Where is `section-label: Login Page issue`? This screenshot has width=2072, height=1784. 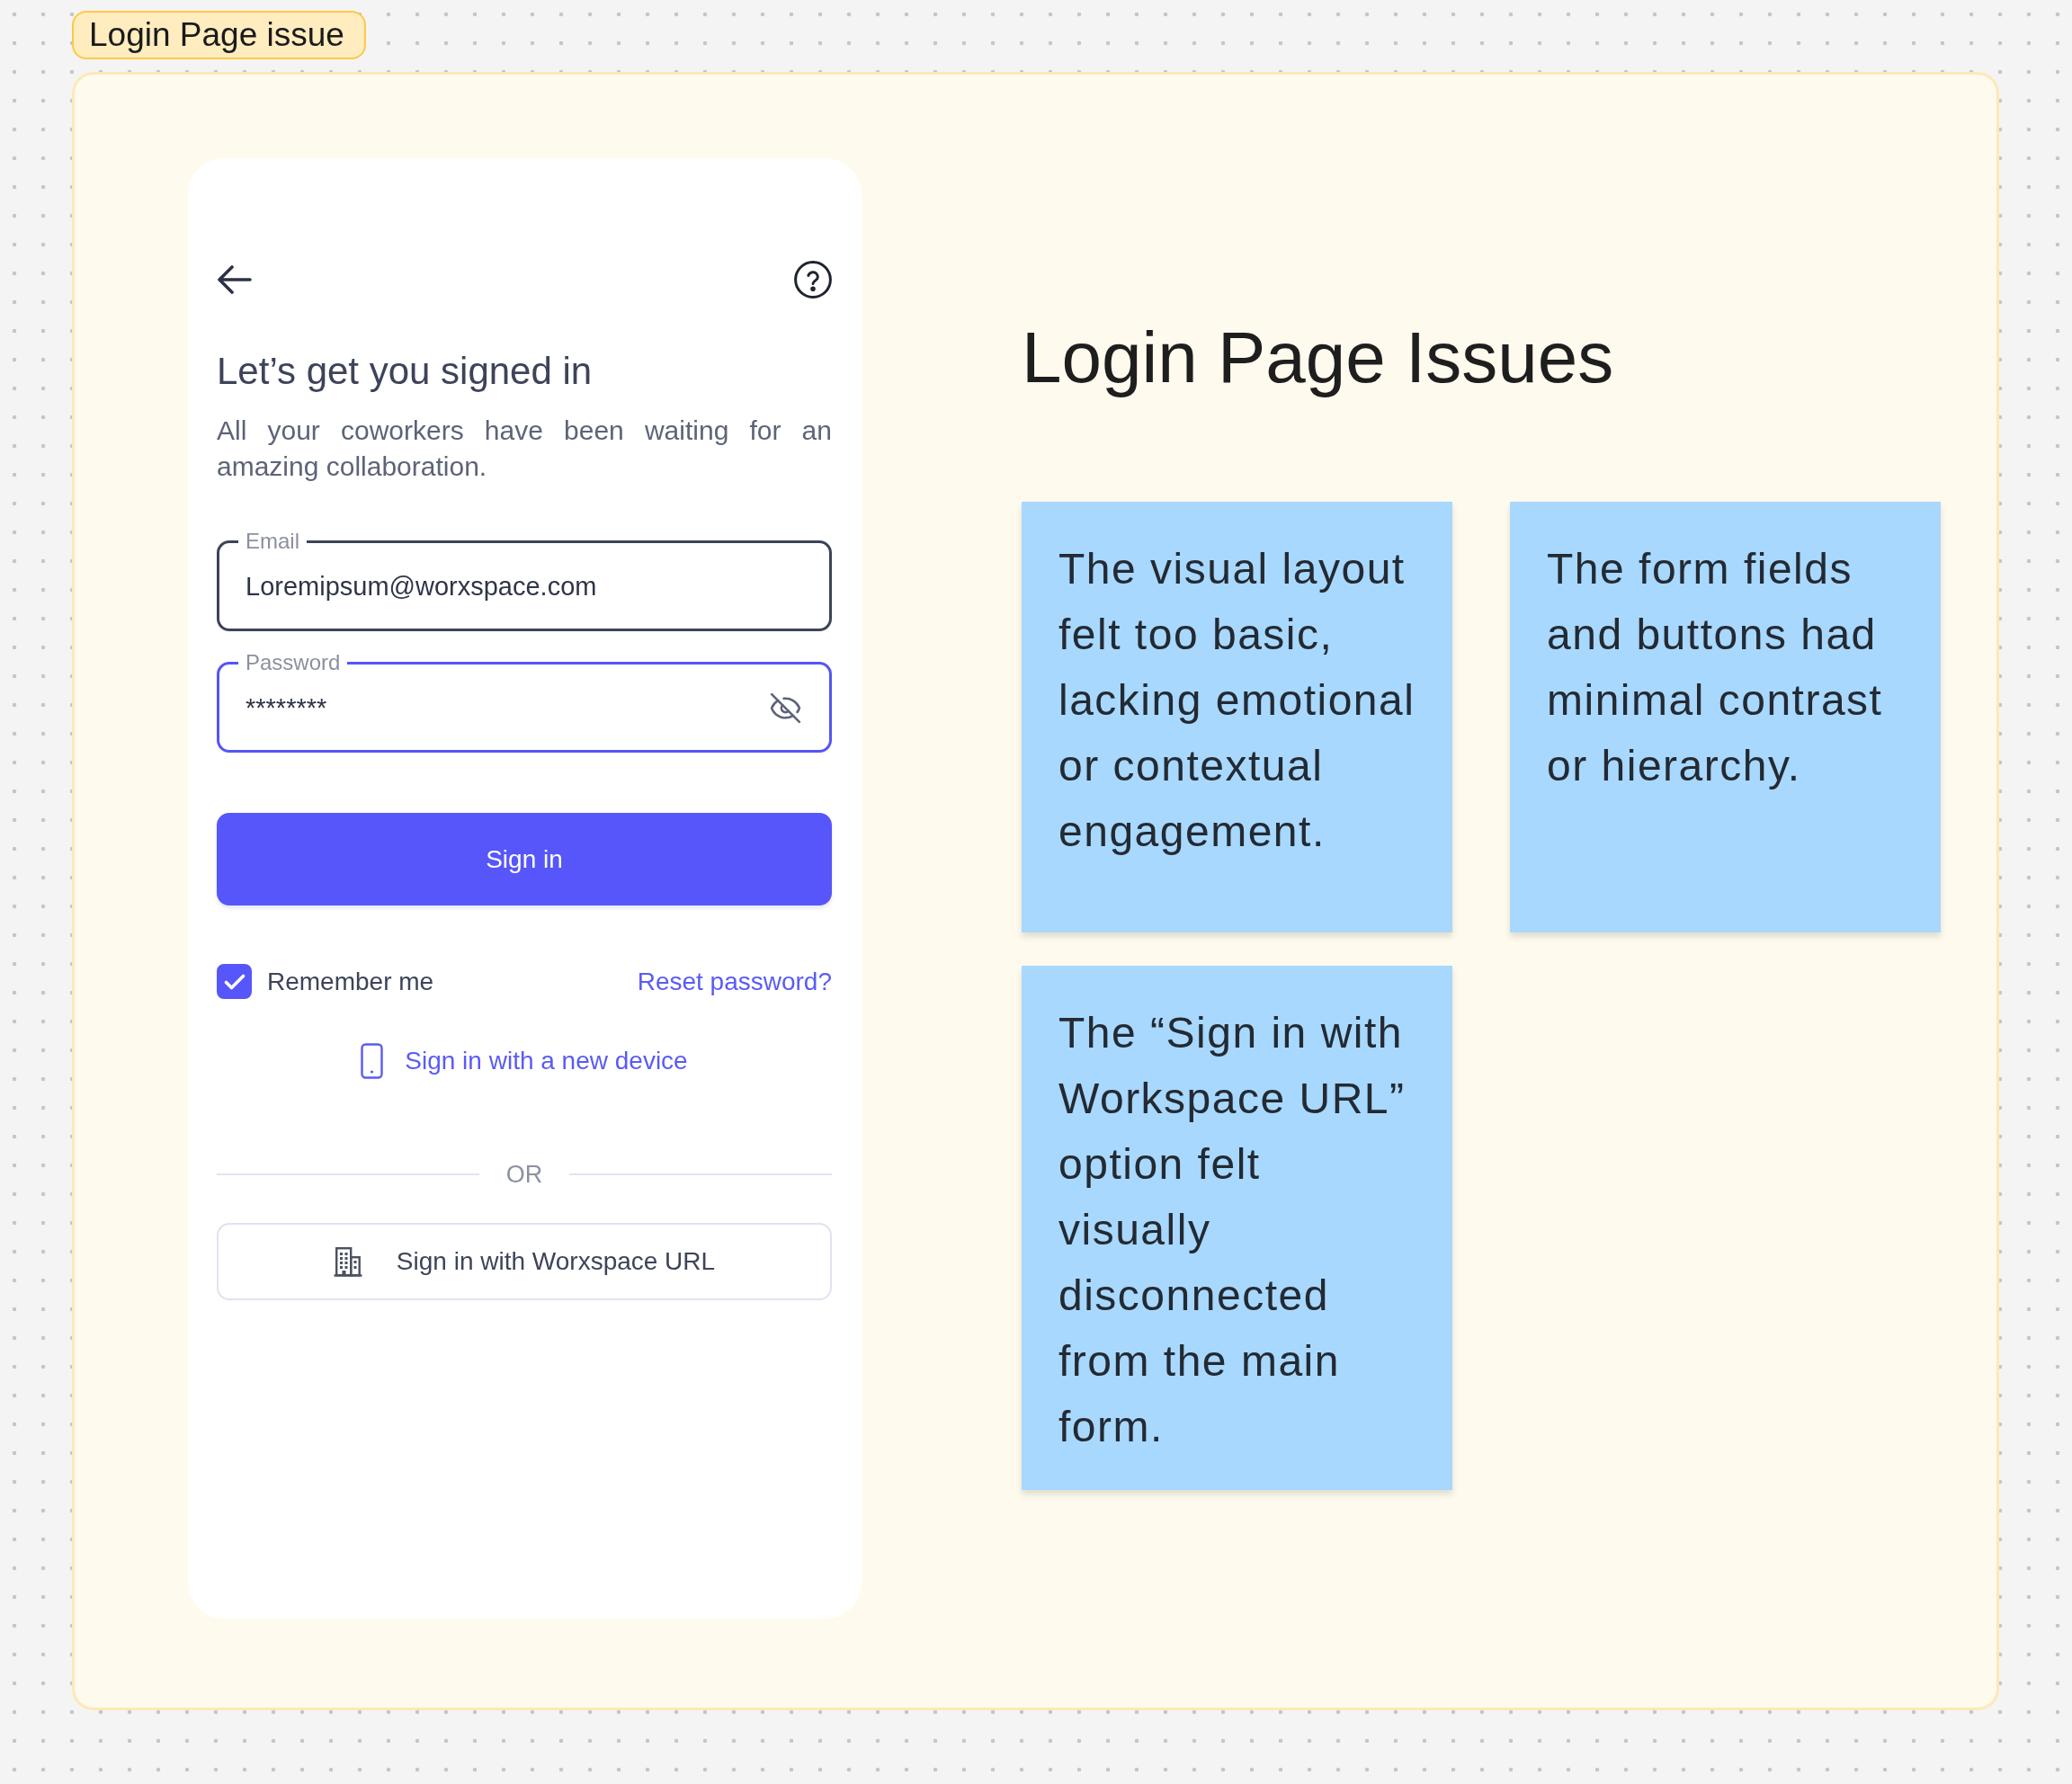
section-label: Login Page issue is located at coordinates (219, 35).